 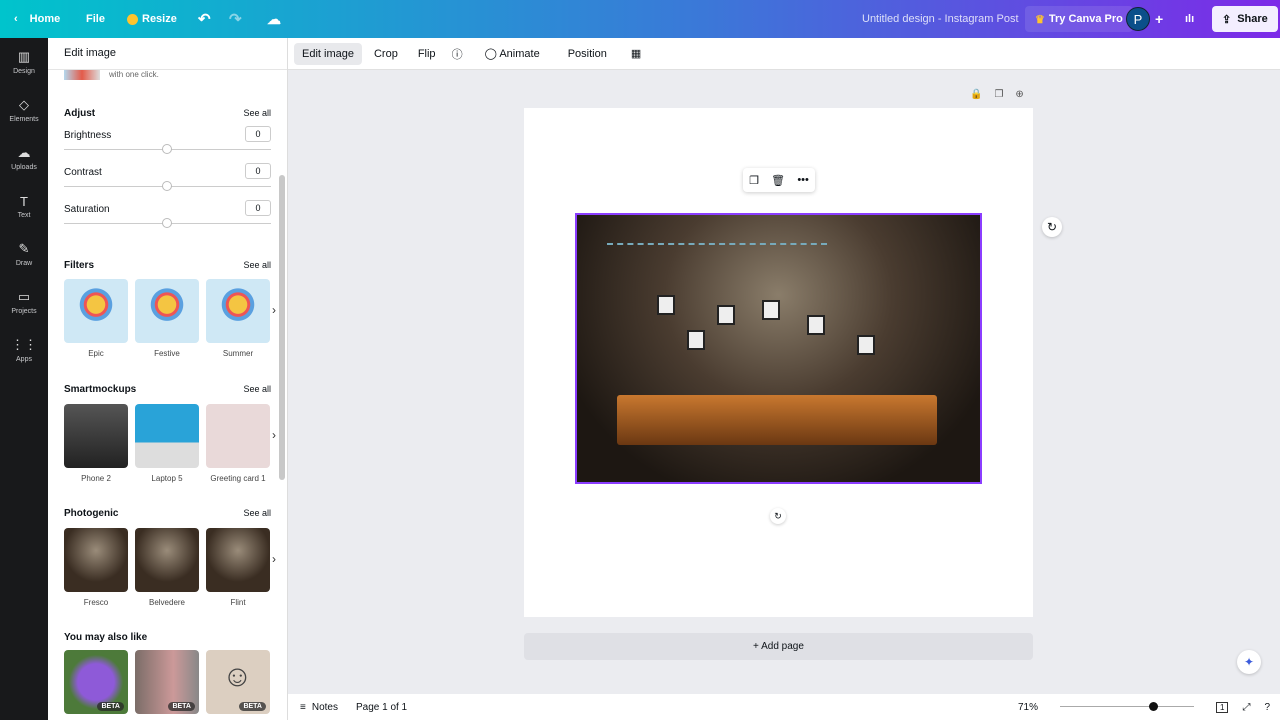 I want to click on smartmockups-item: Phone 2, so click(x=96, y=443).